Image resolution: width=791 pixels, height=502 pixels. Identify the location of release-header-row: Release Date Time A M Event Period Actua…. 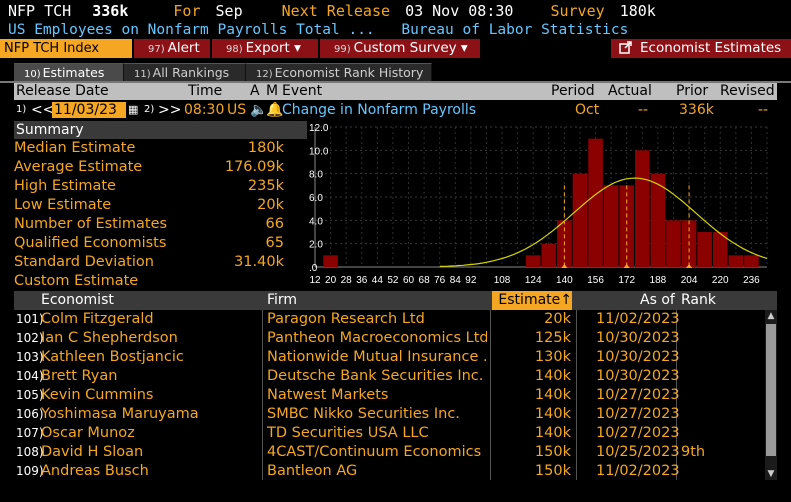
(395, 91).